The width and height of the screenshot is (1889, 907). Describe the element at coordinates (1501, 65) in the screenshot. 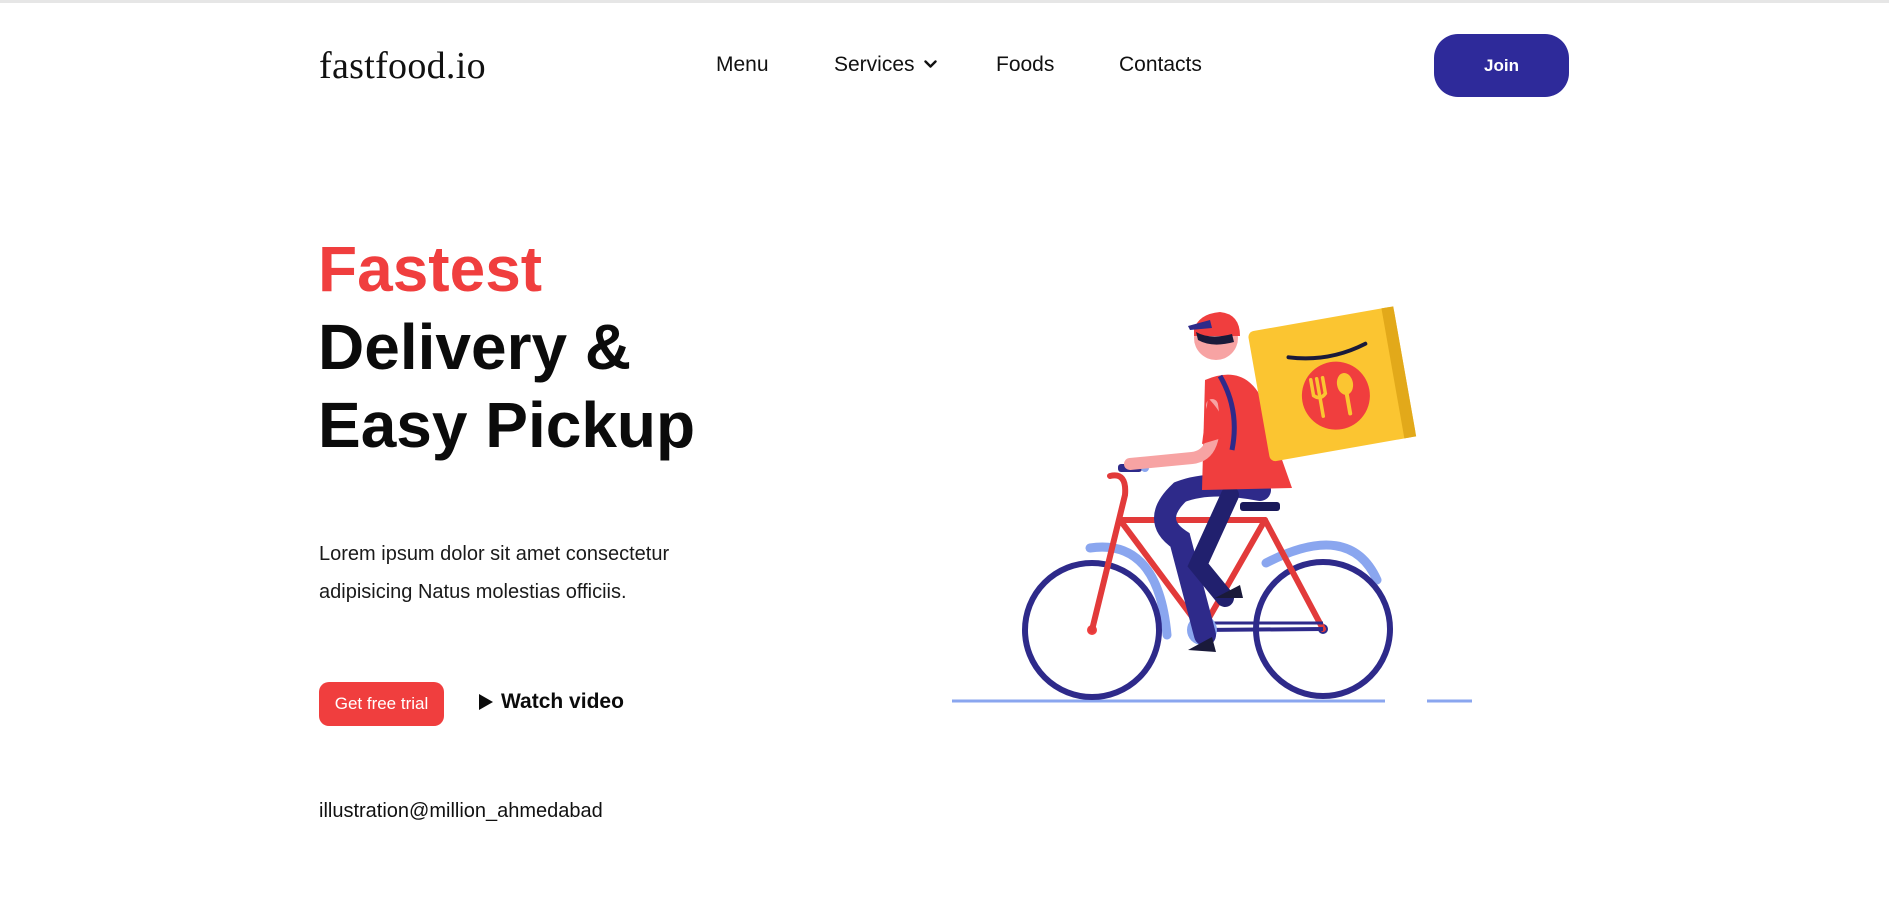

I see `join-button: Join` at that location.